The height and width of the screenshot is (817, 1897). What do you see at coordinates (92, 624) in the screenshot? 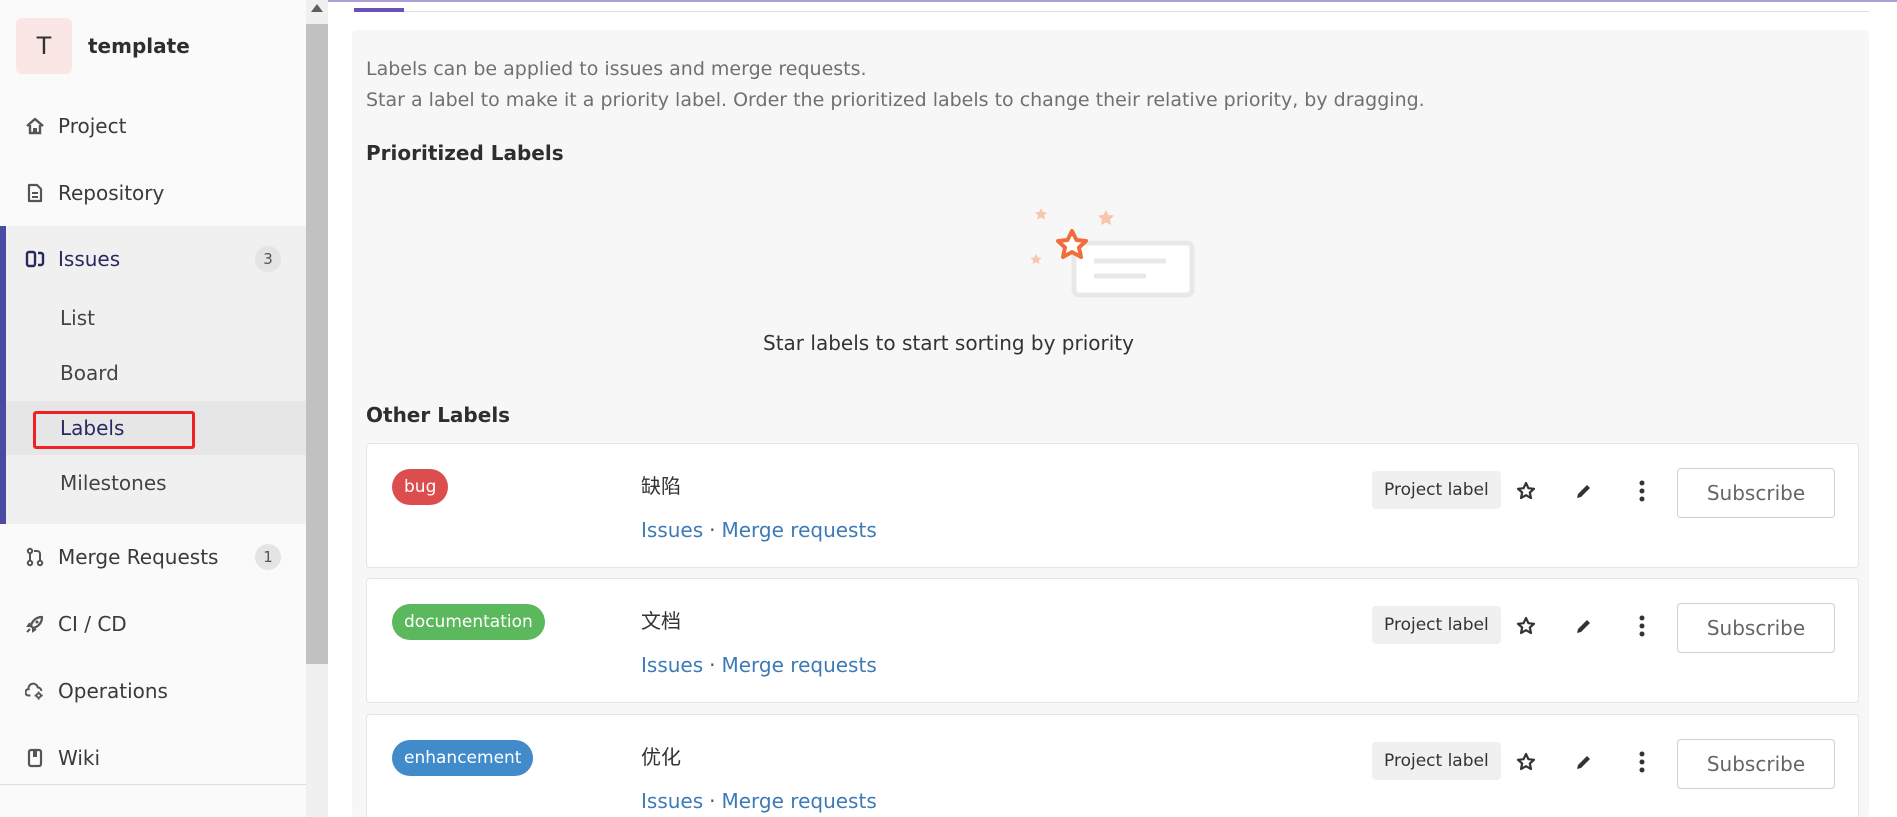
I see `nav-cicd-label: CI / CD` at bounding box center [92, 624].